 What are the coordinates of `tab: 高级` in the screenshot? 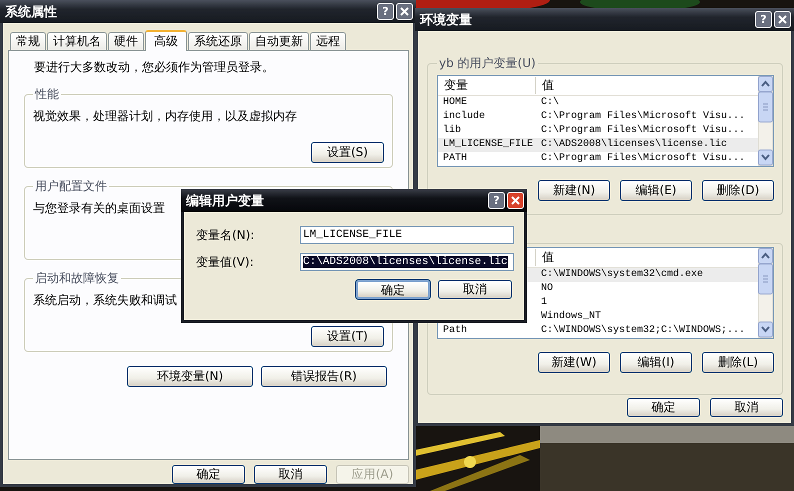 It's located at (166, 40).